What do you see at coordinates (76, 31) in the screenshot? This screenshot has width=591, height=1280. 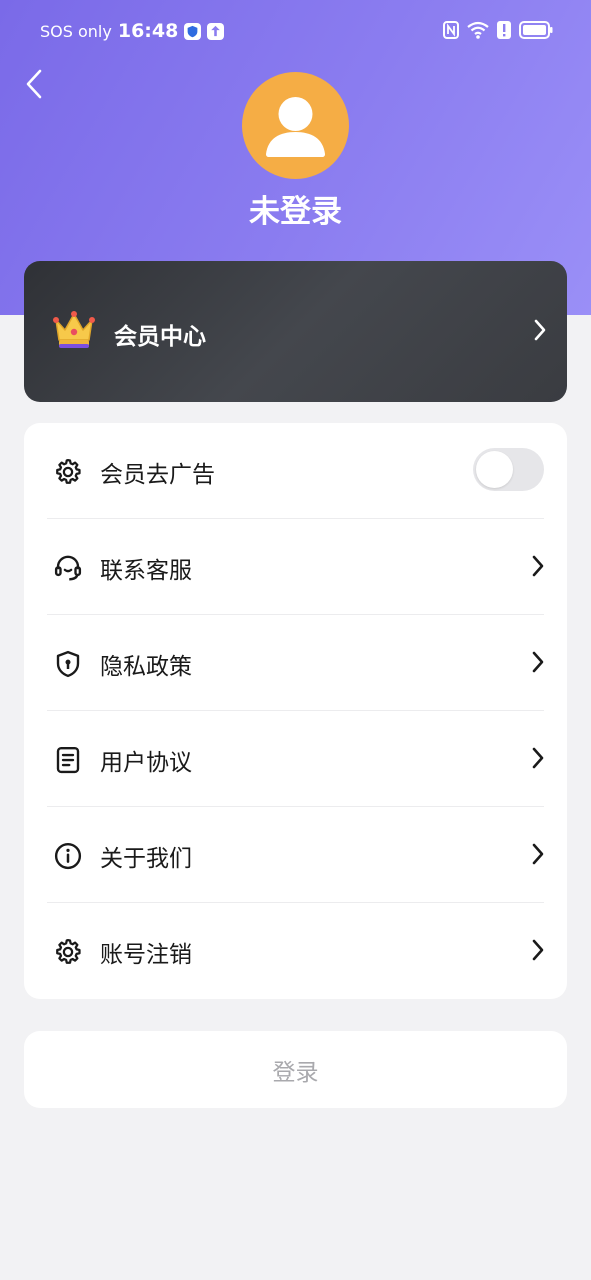 I see `carrier-text: SOS only` at bounding box center [76, 31].